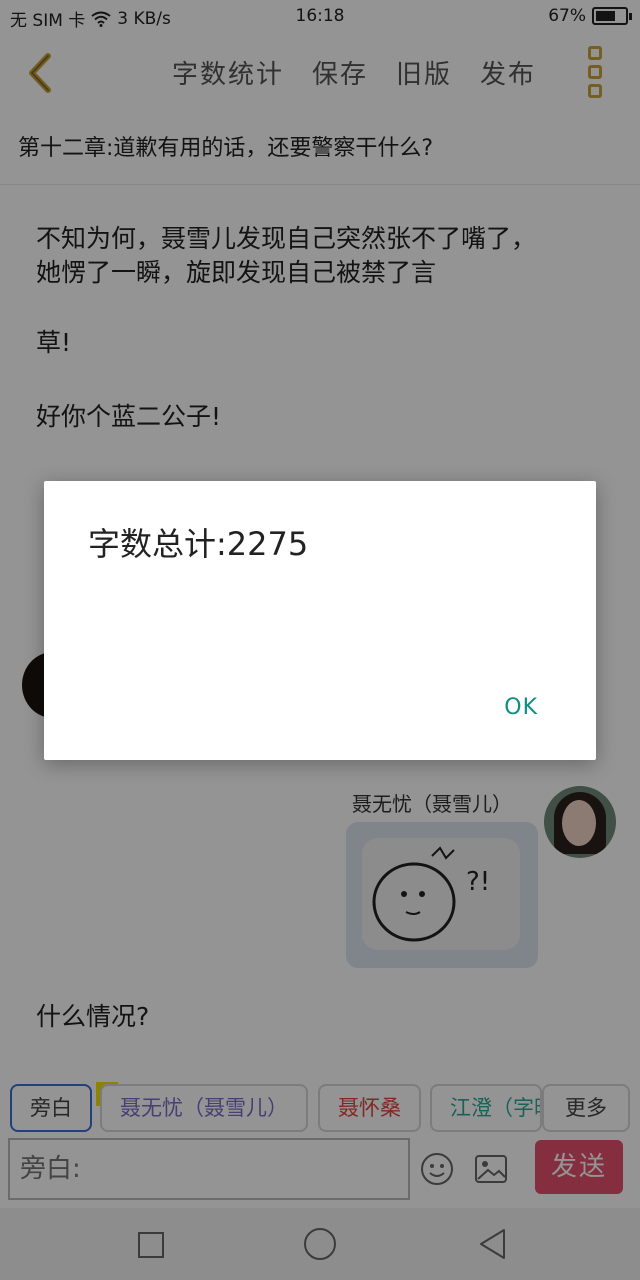 The height and width of the screenshot is (1280, 640). Describe the element at coordinates (521, 707) in the screenshot. I see `ok-button: OK` at that location.